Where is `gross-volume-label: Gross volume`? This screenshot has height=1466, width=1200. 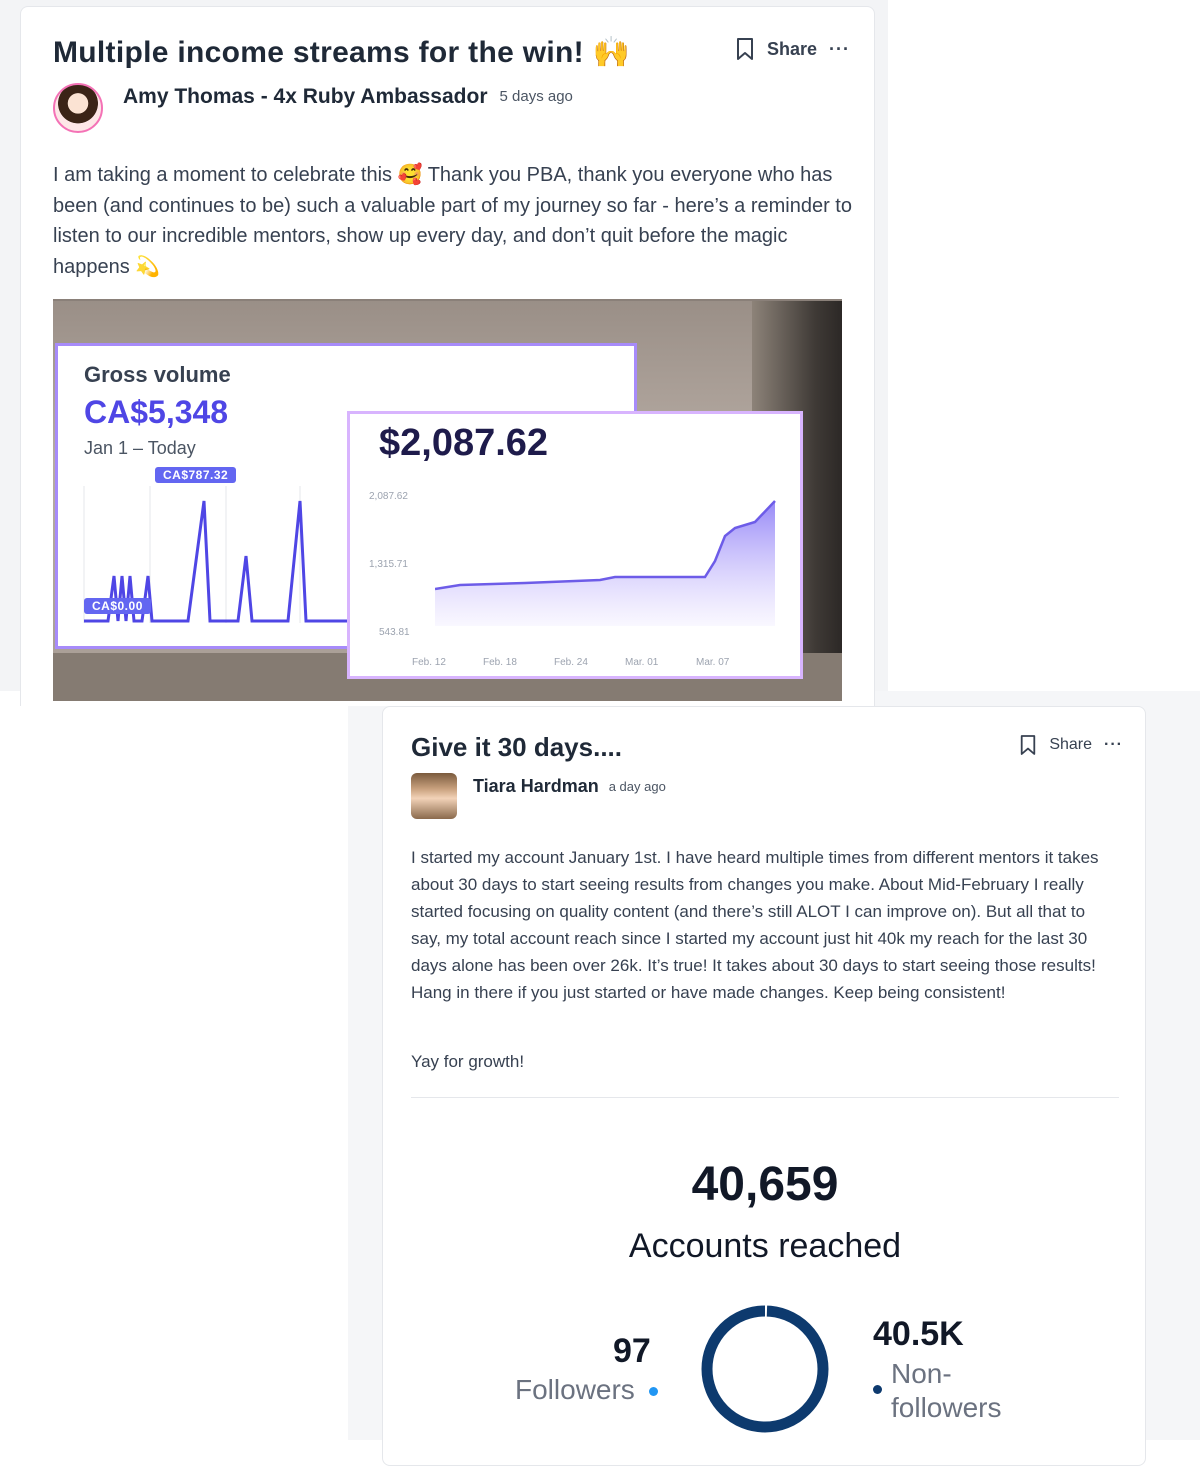
gross-volume-label: Gross volume is located at coordinates (157, 374).